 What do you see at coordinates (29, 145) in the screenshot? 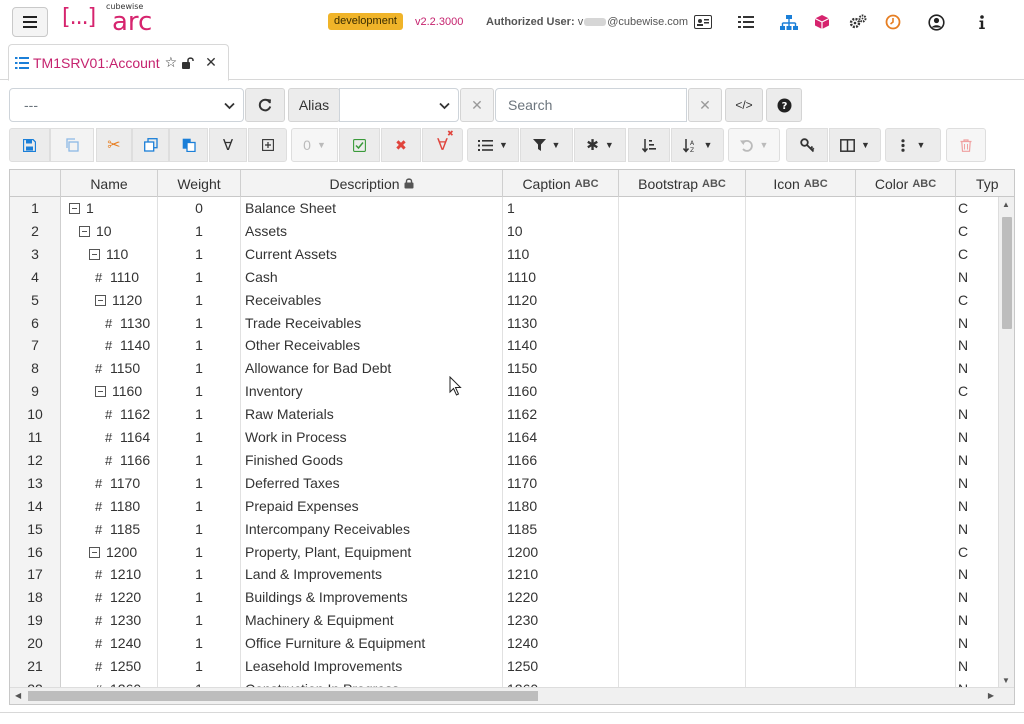
I see `save-button` at bounding box center [29, 145].